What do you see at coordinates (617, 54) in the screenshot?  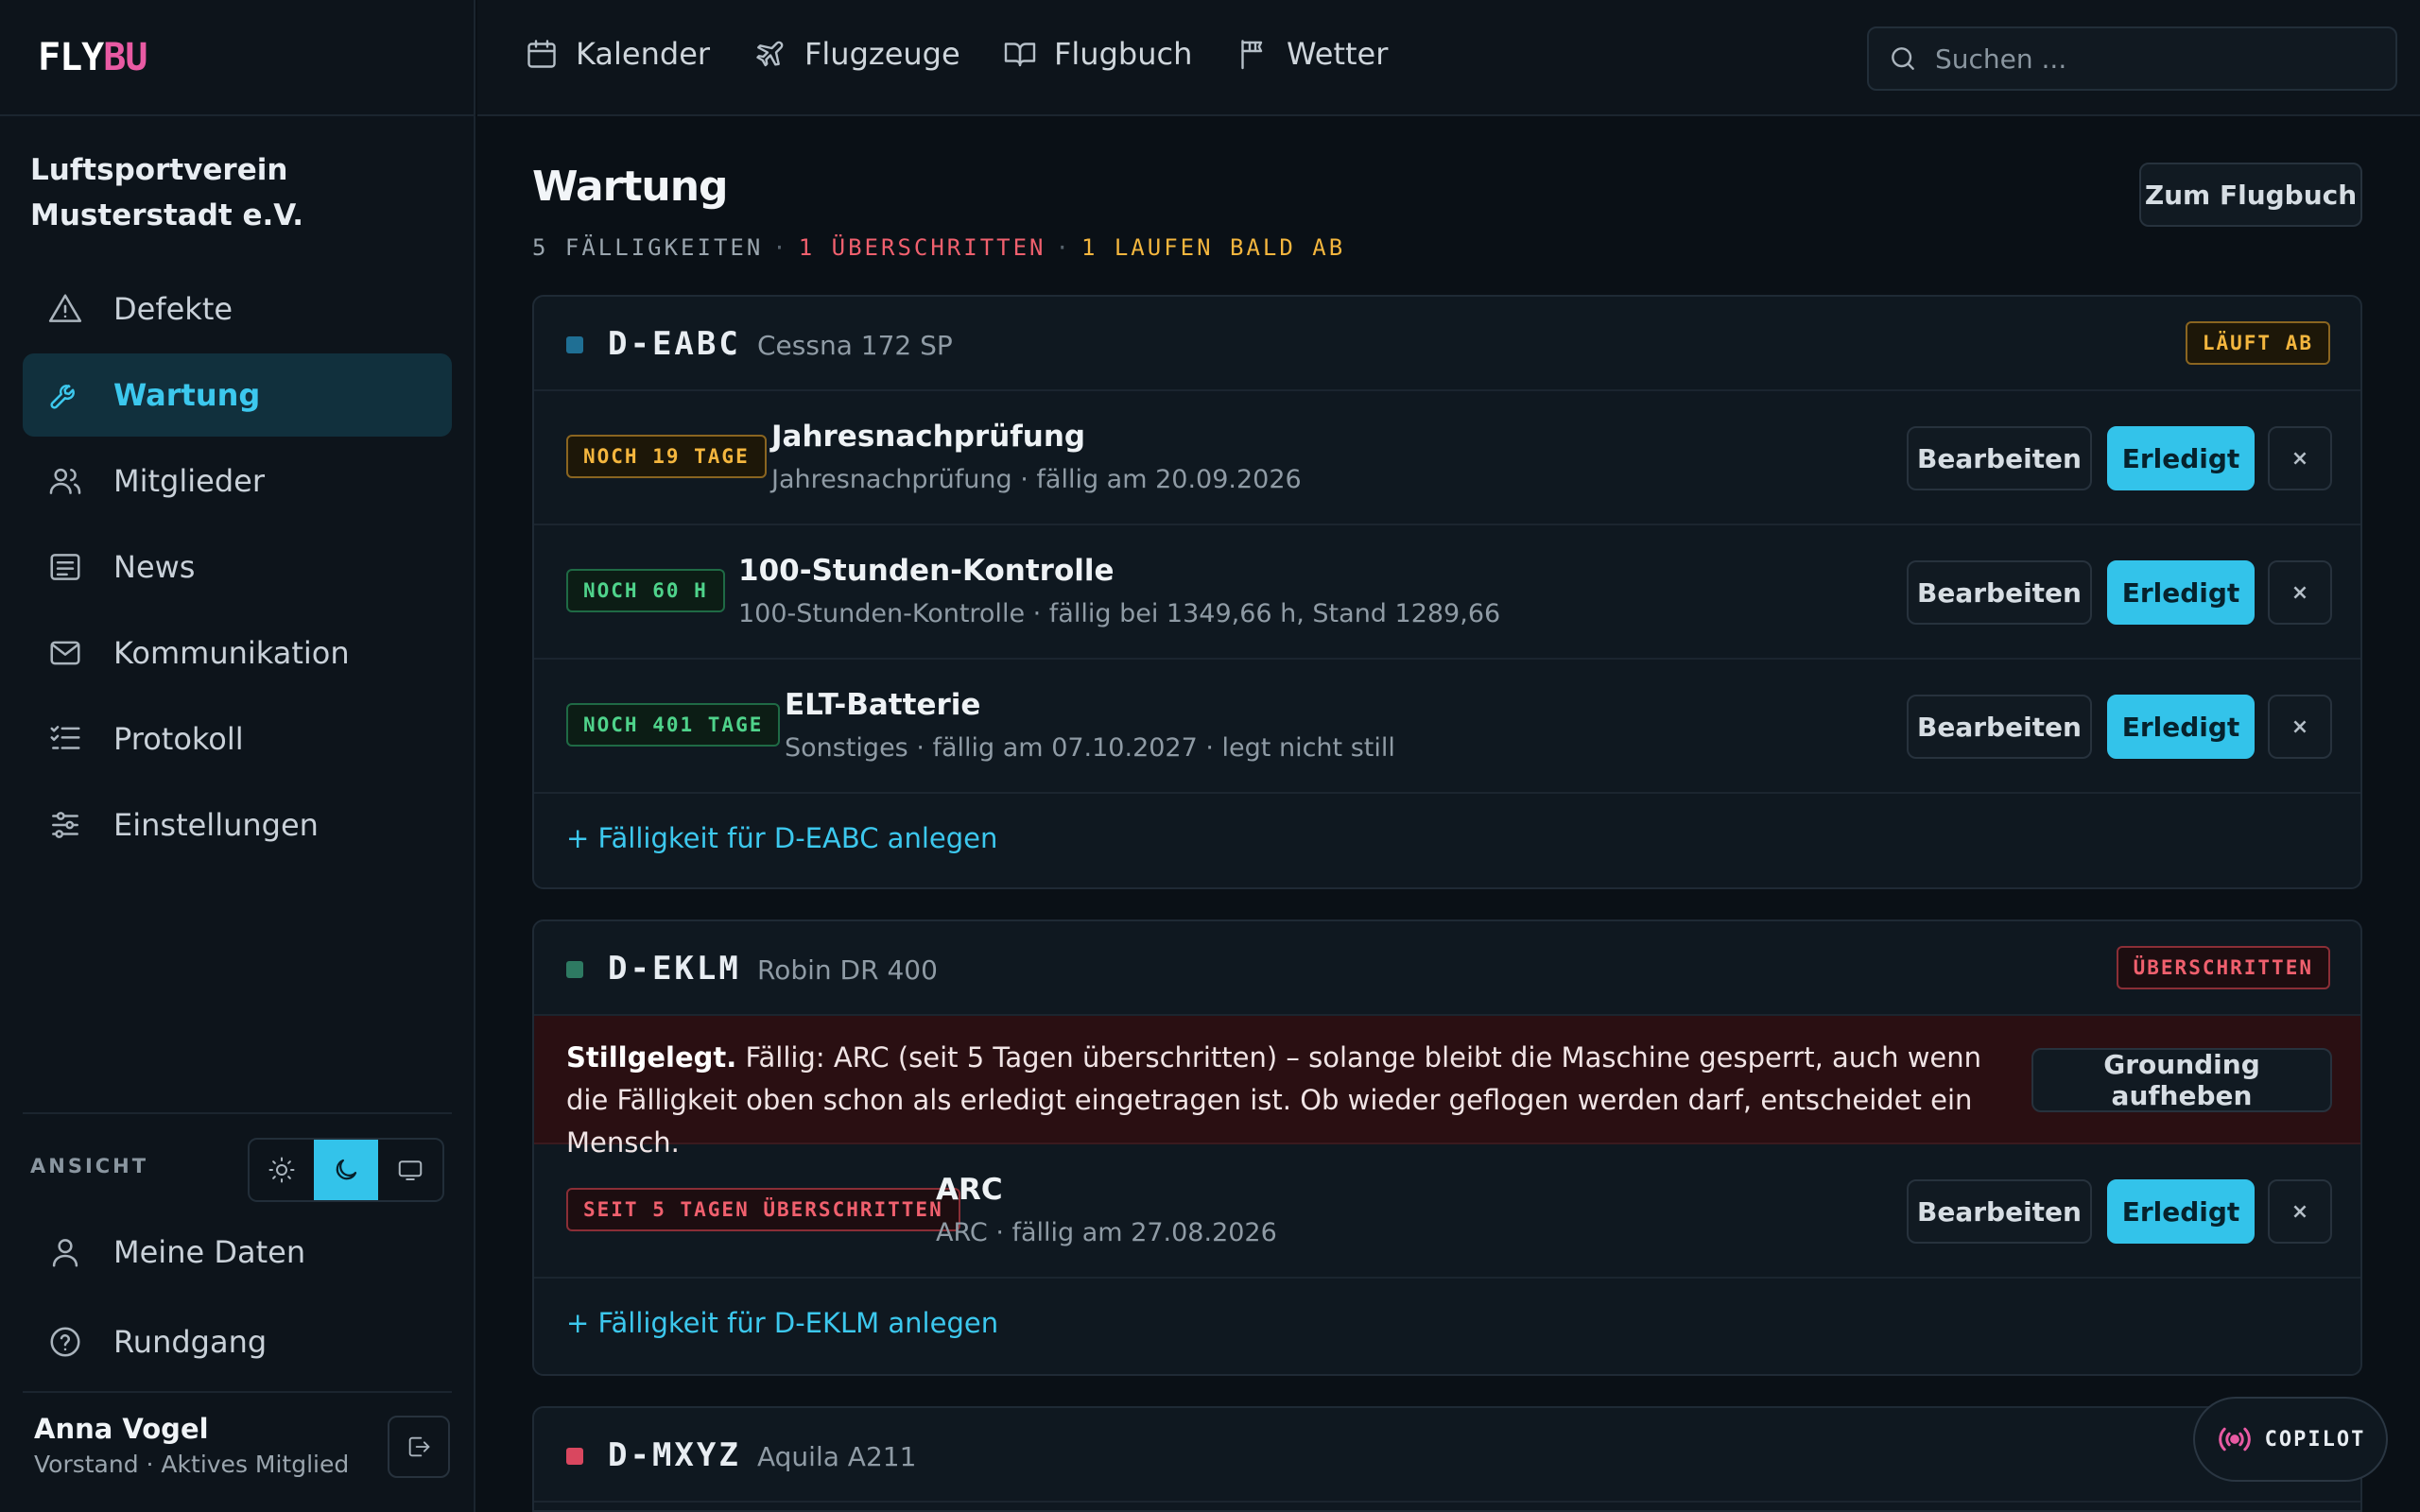 I see `topnav-kalender: Kalender` at bounding box center [617, 54].